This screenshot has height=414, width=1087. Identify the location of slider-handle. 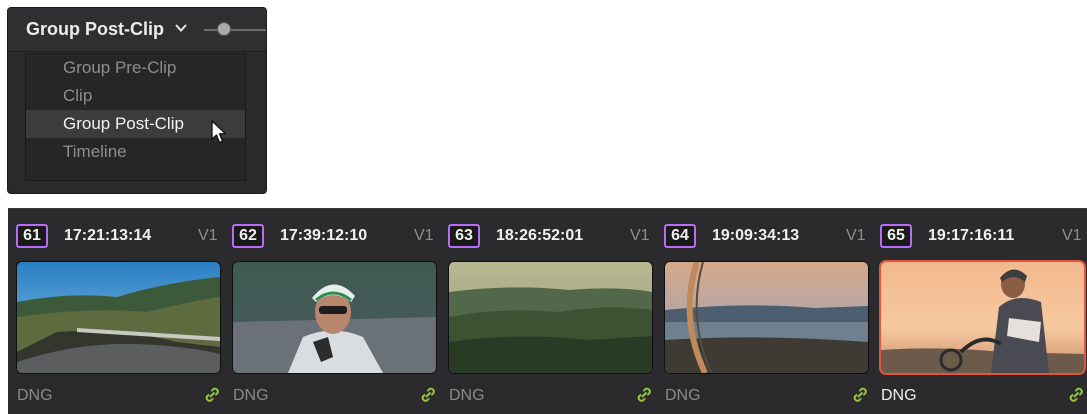
(224, 29).